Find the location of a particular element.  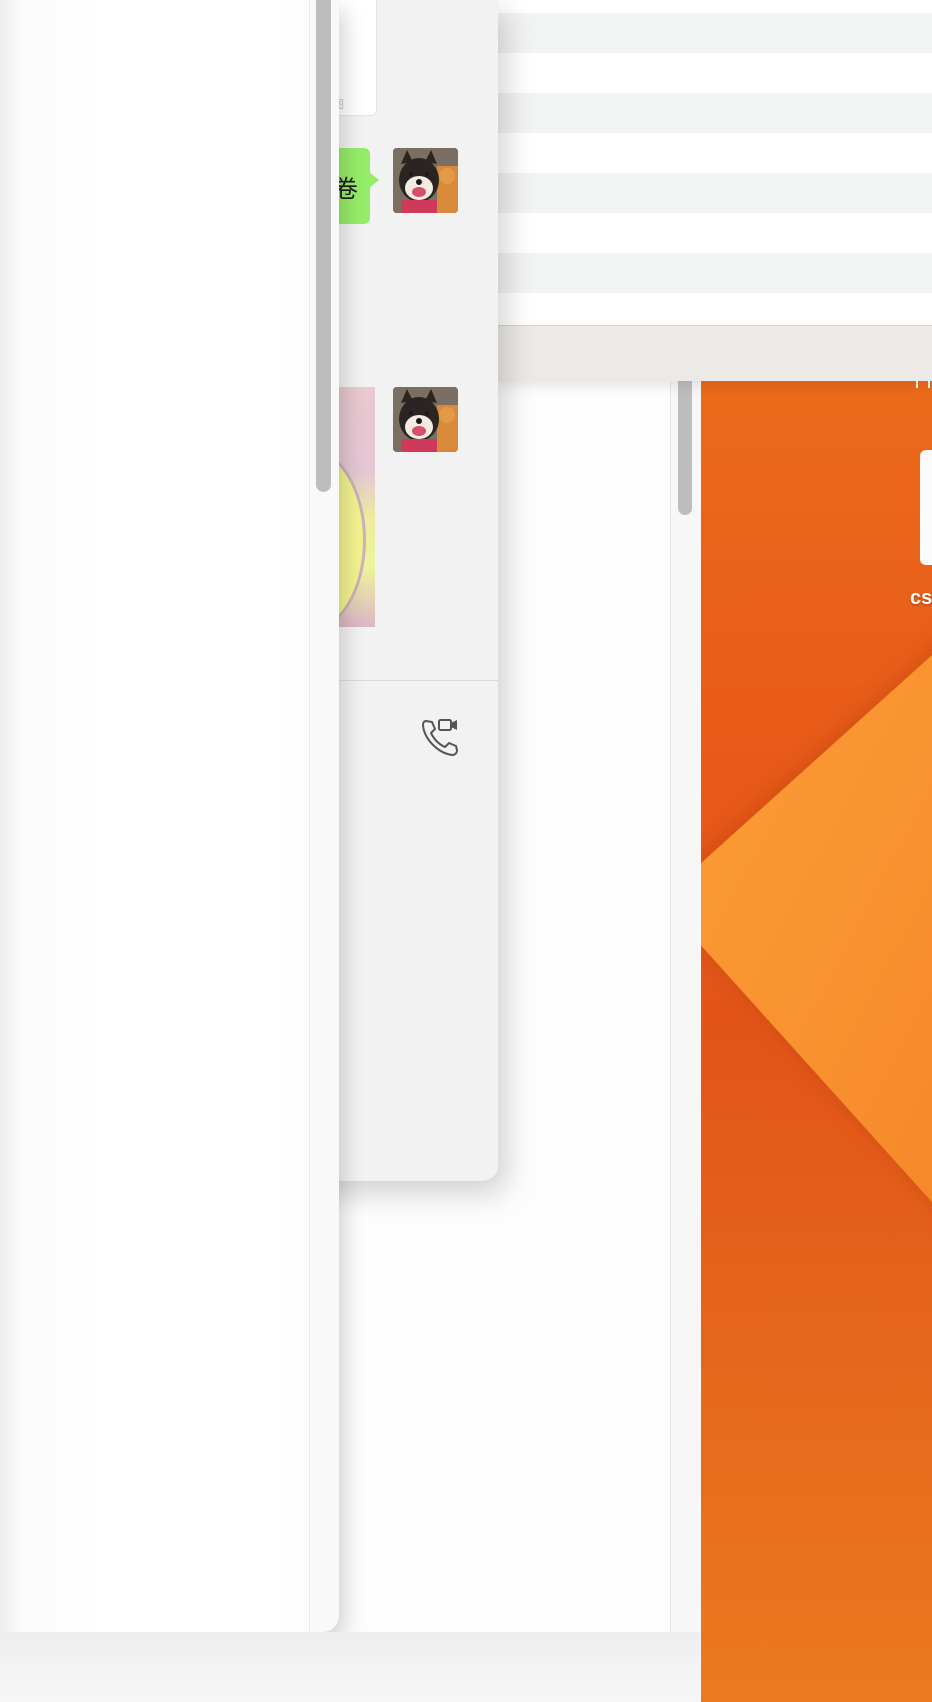

wallpaper-fold is located at coordinates (816, 1093).